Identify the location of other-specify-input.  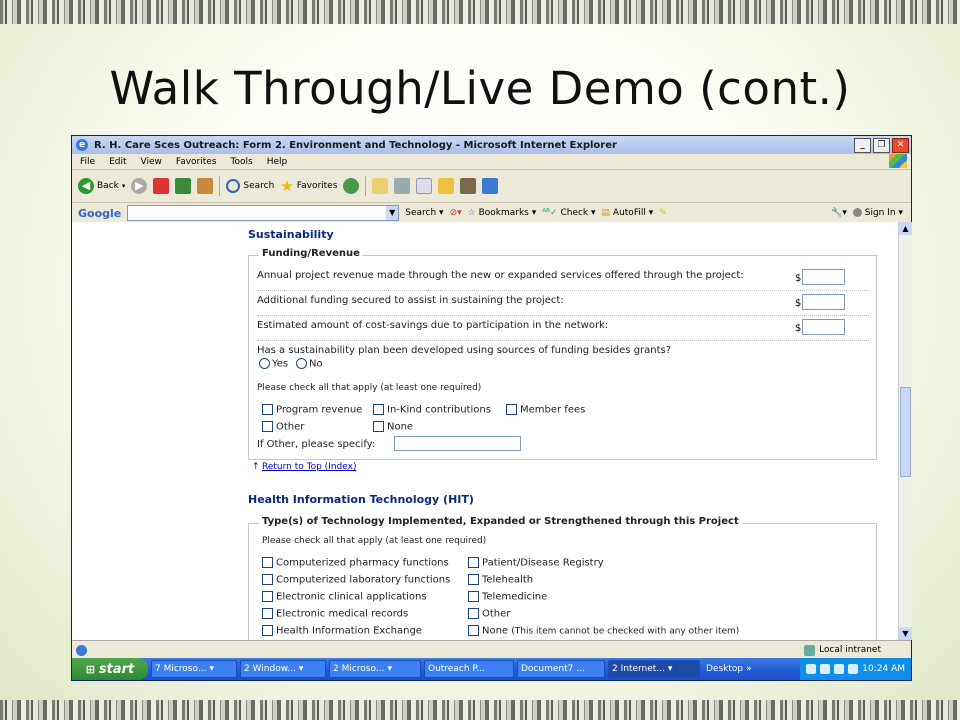
(457, 443).